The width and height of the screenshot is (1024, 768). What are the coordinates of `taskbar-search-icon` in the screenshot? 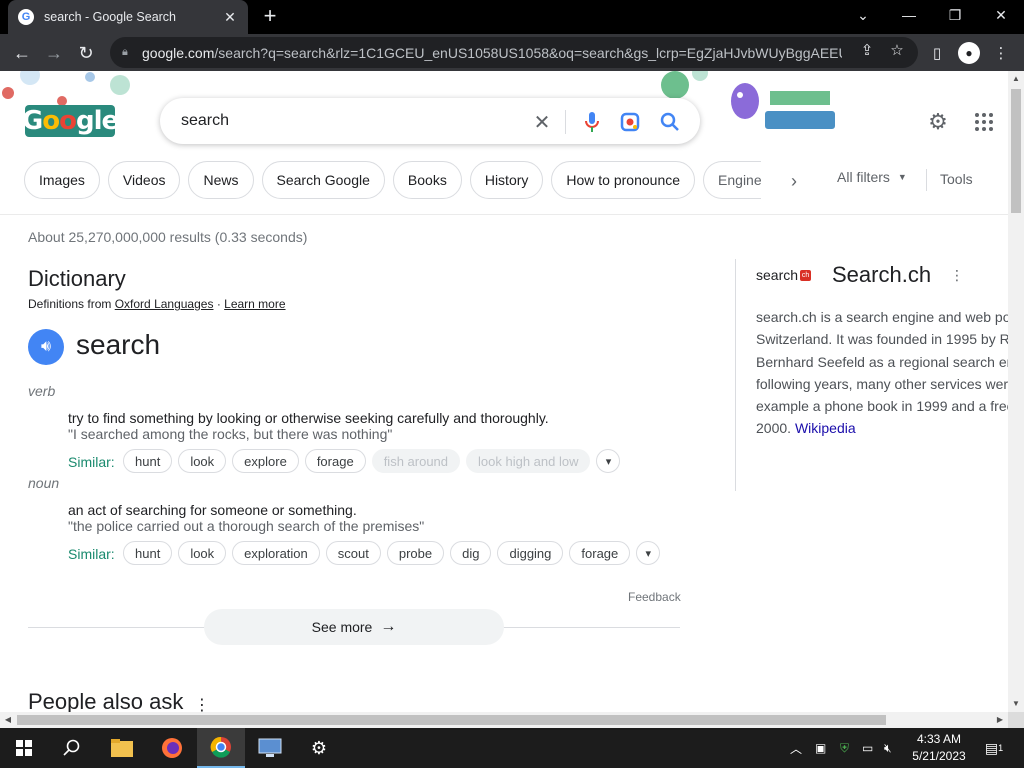 It's located at (72, 748).